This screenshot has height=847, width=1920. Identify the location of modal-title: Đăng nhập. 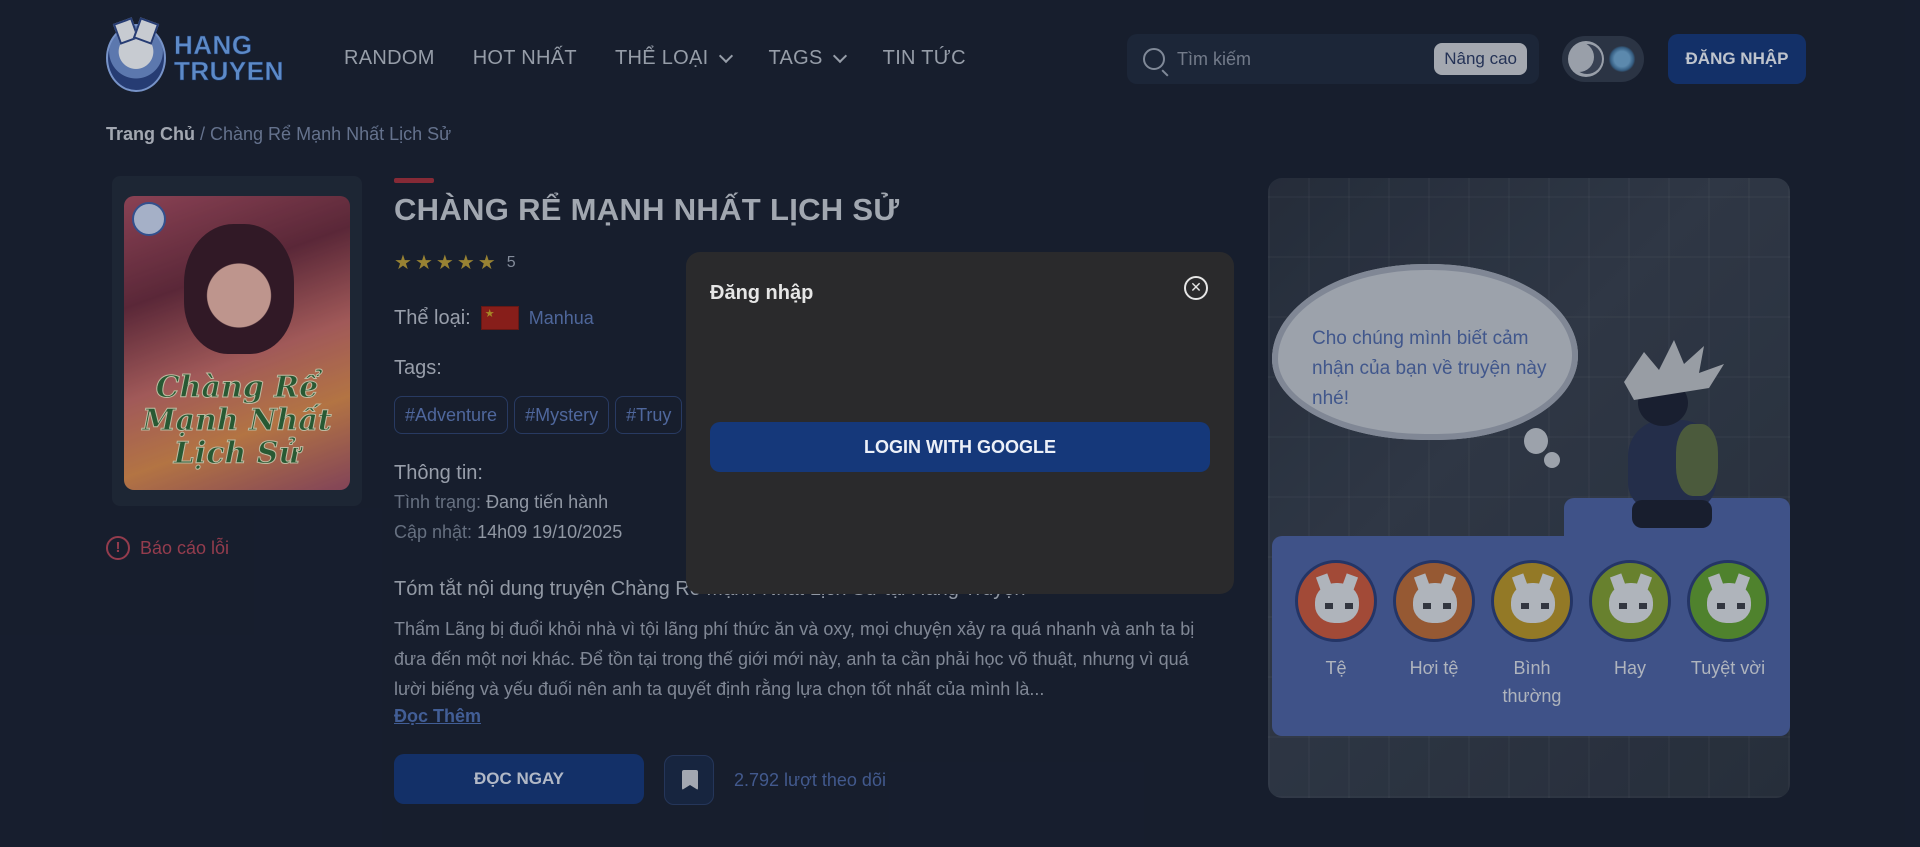
(762, 293).